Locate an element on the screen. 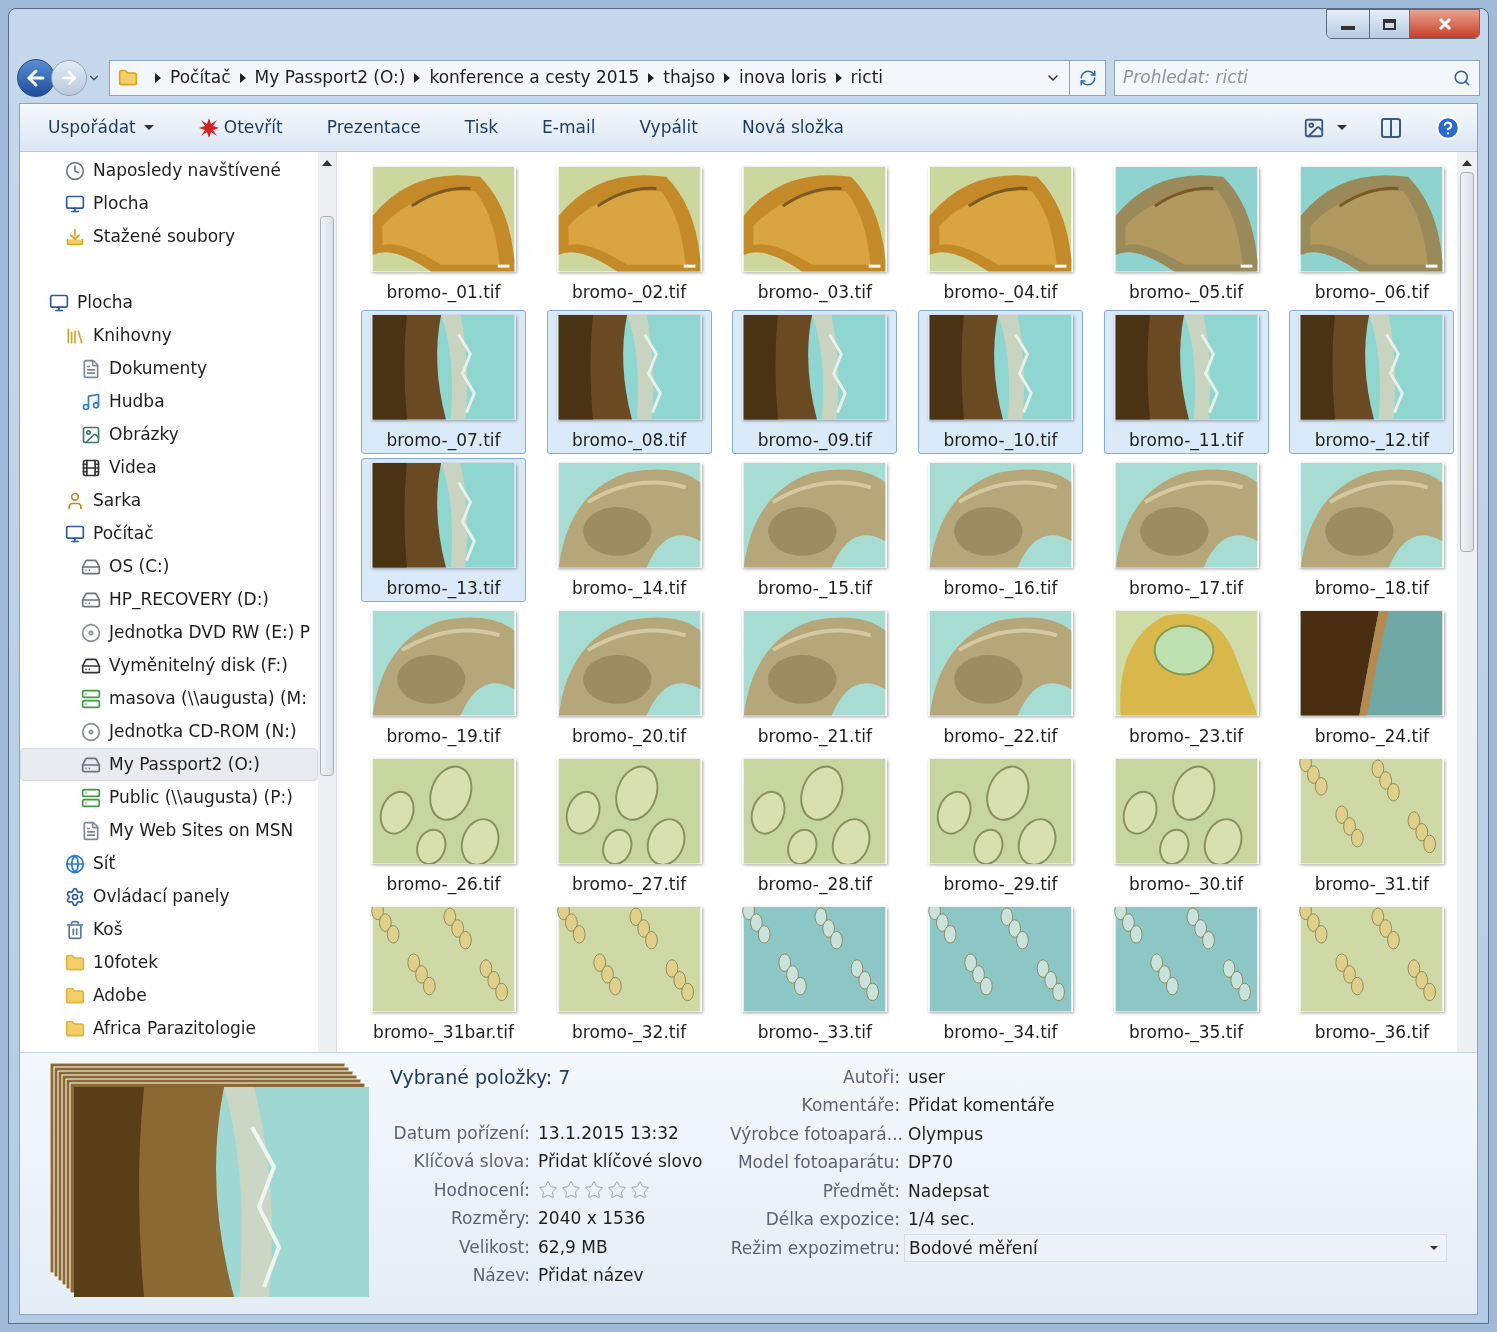 This screenshot has height=1332, width=1497. address-bar: Počítač My Passport2 (O:) konference a cesty 2015 thajso inova loris ricti is located at coordinates (607, 78).